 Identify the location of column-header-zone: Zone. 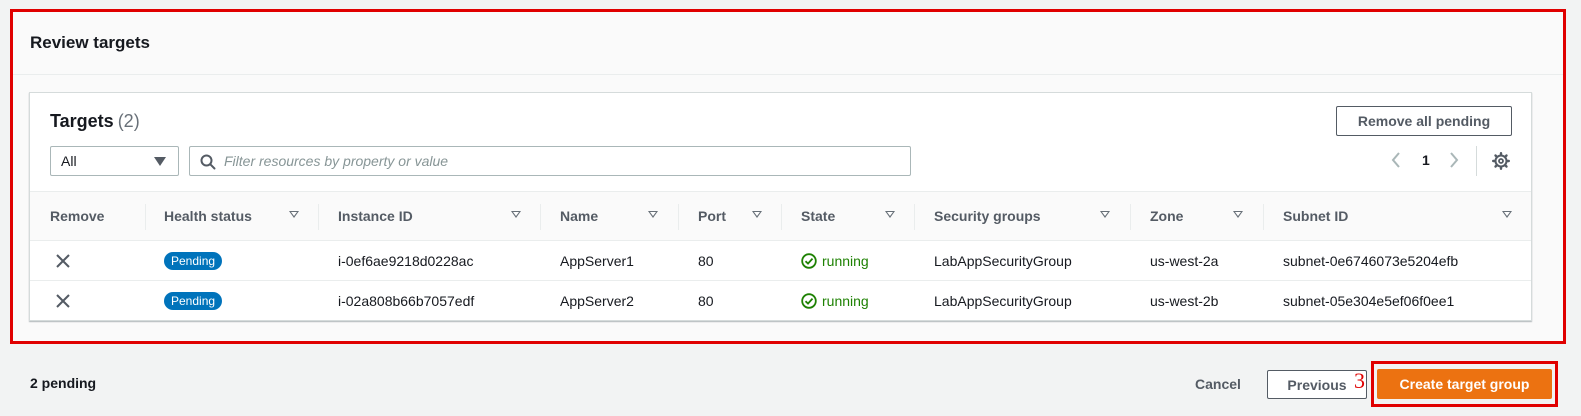
(1210, 216).